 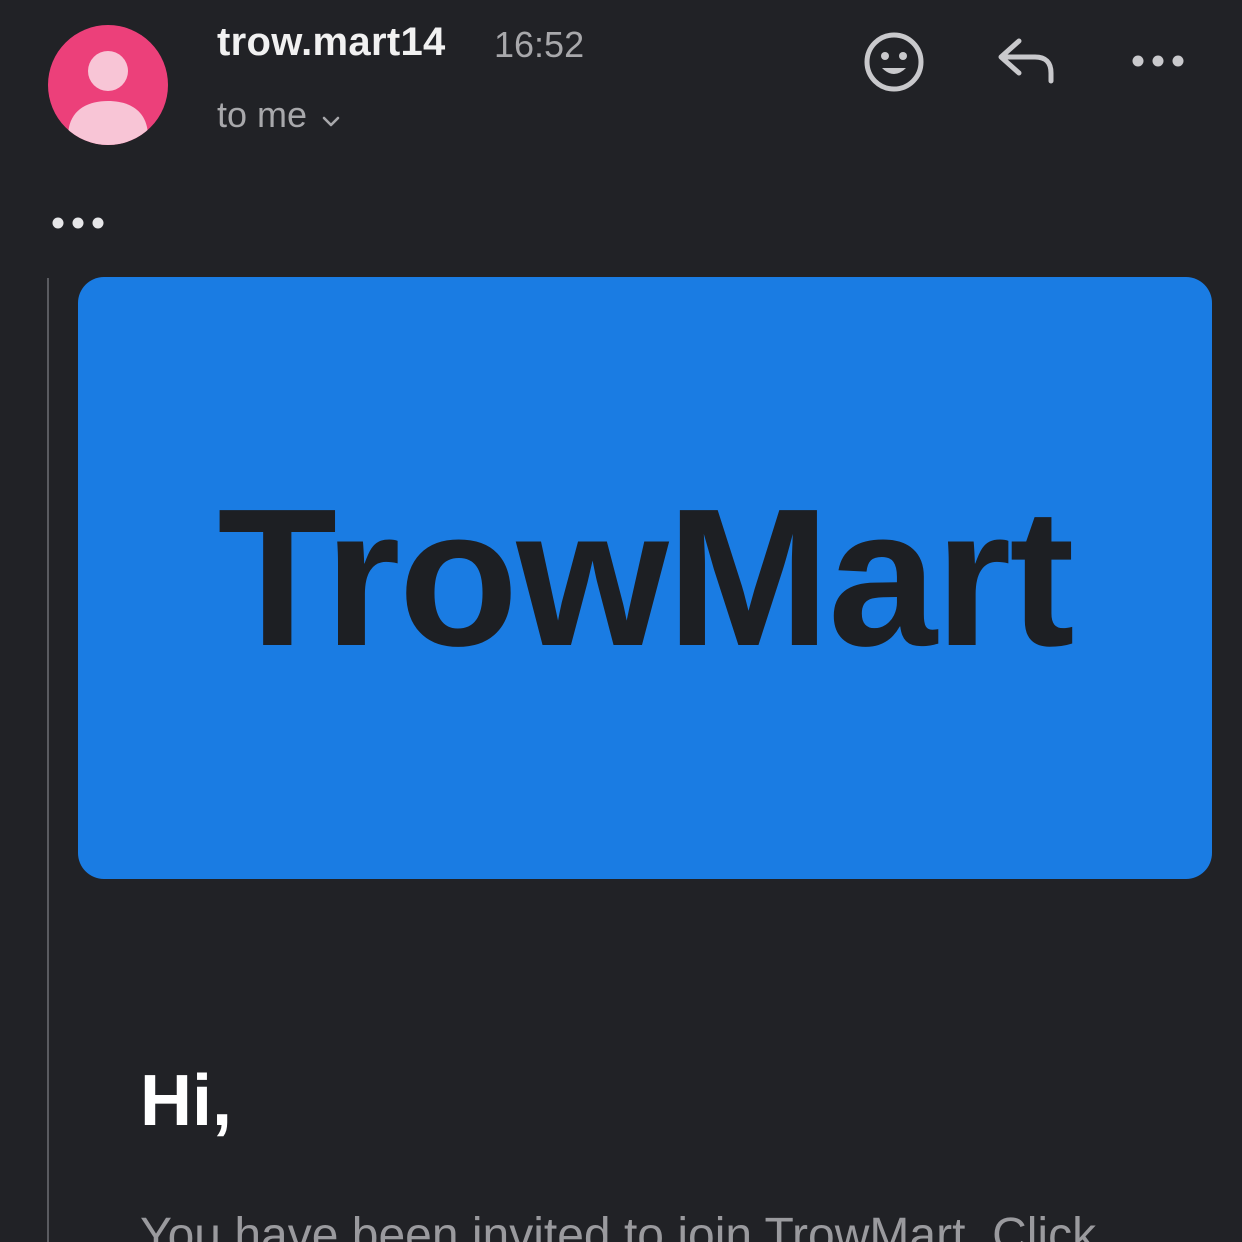 I want to click on sender-avatar, so click(x=108, y=85).